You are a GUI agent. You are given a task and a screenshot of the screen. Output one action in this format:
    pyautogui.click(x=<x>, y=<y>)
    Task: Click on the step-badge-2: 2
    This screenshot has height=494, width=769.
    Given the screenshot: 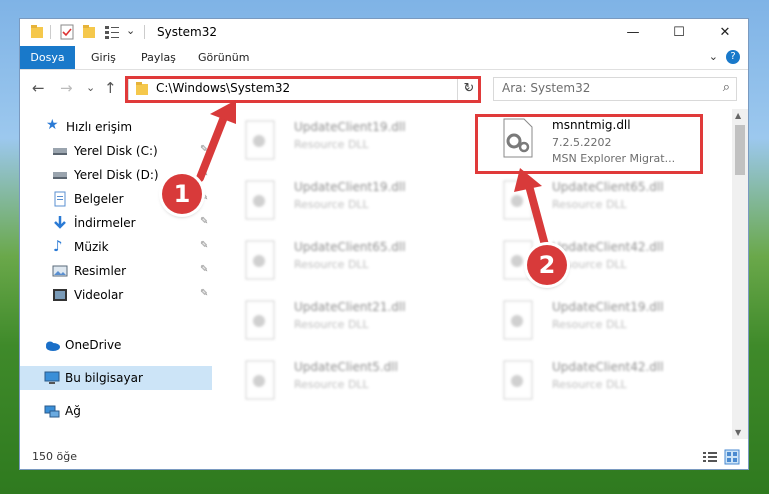 What is the action you would take?
    pyautogui.click(x=547, y=265)
    